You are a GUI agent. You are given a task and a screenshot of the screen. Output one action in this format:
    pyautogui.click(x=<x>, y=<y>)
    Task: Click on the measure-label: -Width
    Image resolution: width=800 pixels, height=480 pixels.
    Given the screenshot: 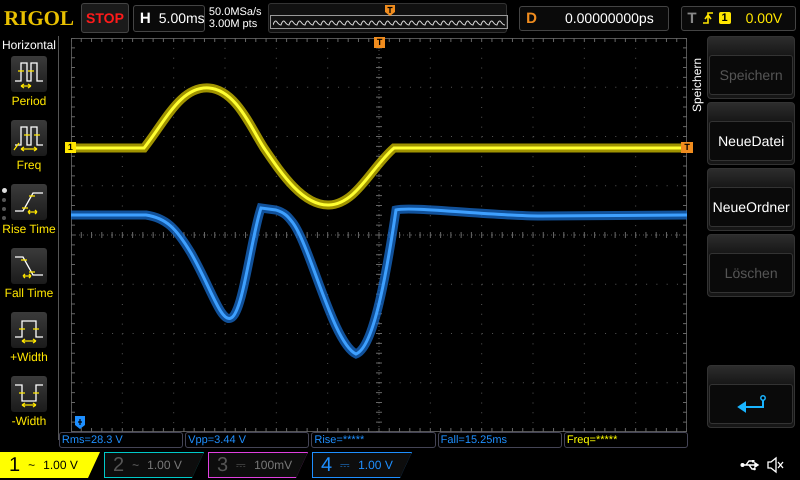 What is the action you would take?
    pyautogui.click(x=29, y=421)
    